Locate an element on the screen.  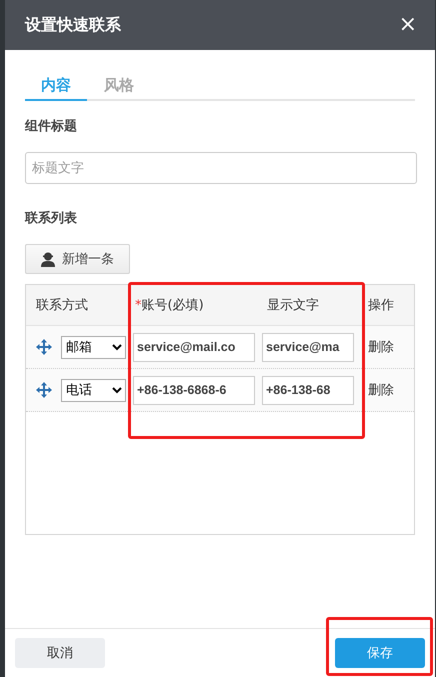
close-button: × is located at coordinates (407, 25).